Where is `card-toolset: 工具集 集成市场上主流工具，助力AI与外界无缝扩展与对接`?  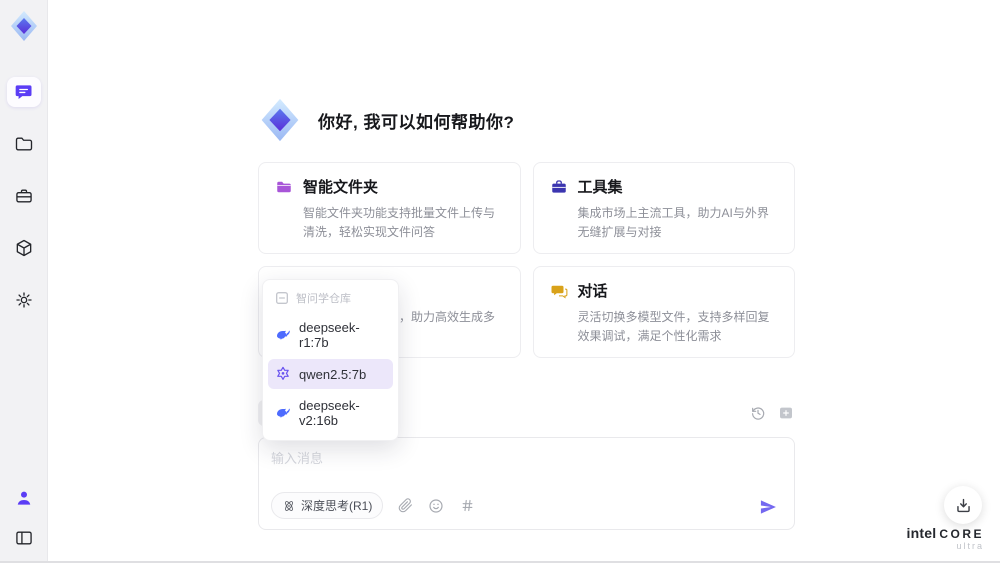
card-toolset: 工具集 集成市场上主流工具，助力AI与外界无缝扩展与对接 is located at coordinates (663, 208).